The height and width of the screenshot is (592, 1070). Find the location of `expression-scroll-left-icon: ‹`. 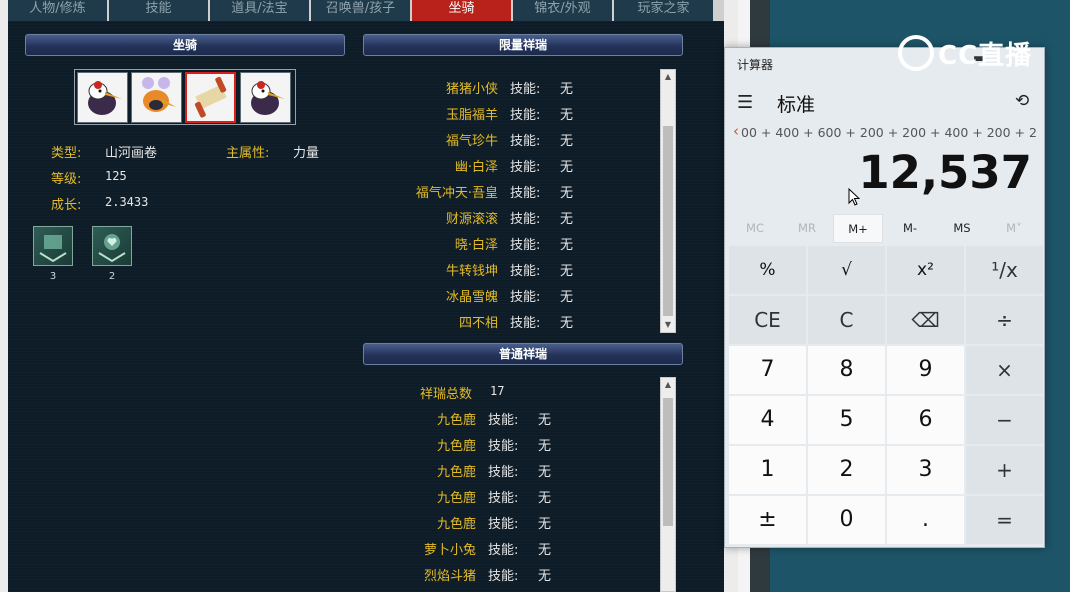

expression-scroll-left-icon: ‹ is located at coordinates (736, 131).